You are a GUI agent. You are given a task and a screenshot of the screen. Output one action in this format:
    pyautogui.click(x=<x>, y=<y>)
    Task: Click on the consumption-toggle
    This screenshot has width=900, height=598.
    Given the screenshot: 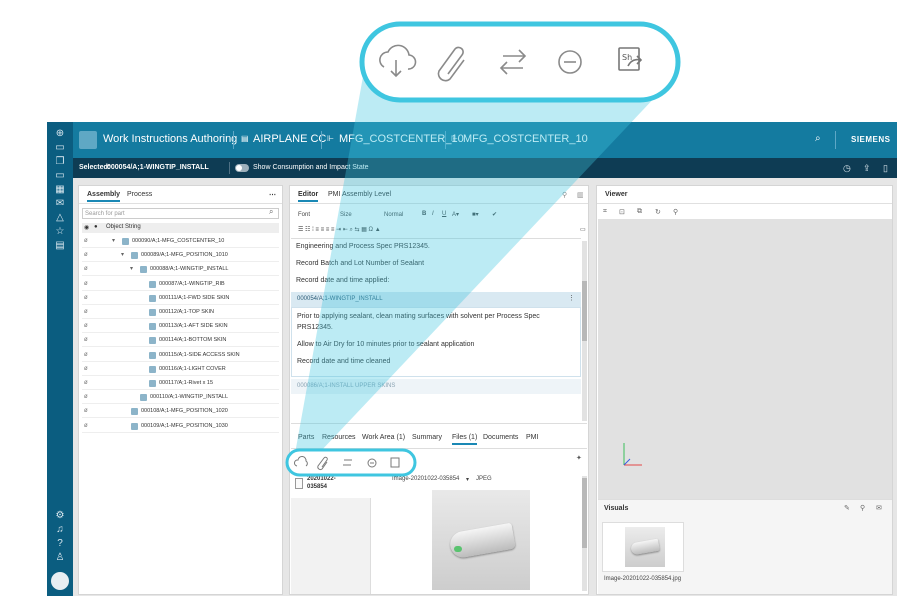 What is the action you would take?
    pyautogui.click(x=242, y=168)
    